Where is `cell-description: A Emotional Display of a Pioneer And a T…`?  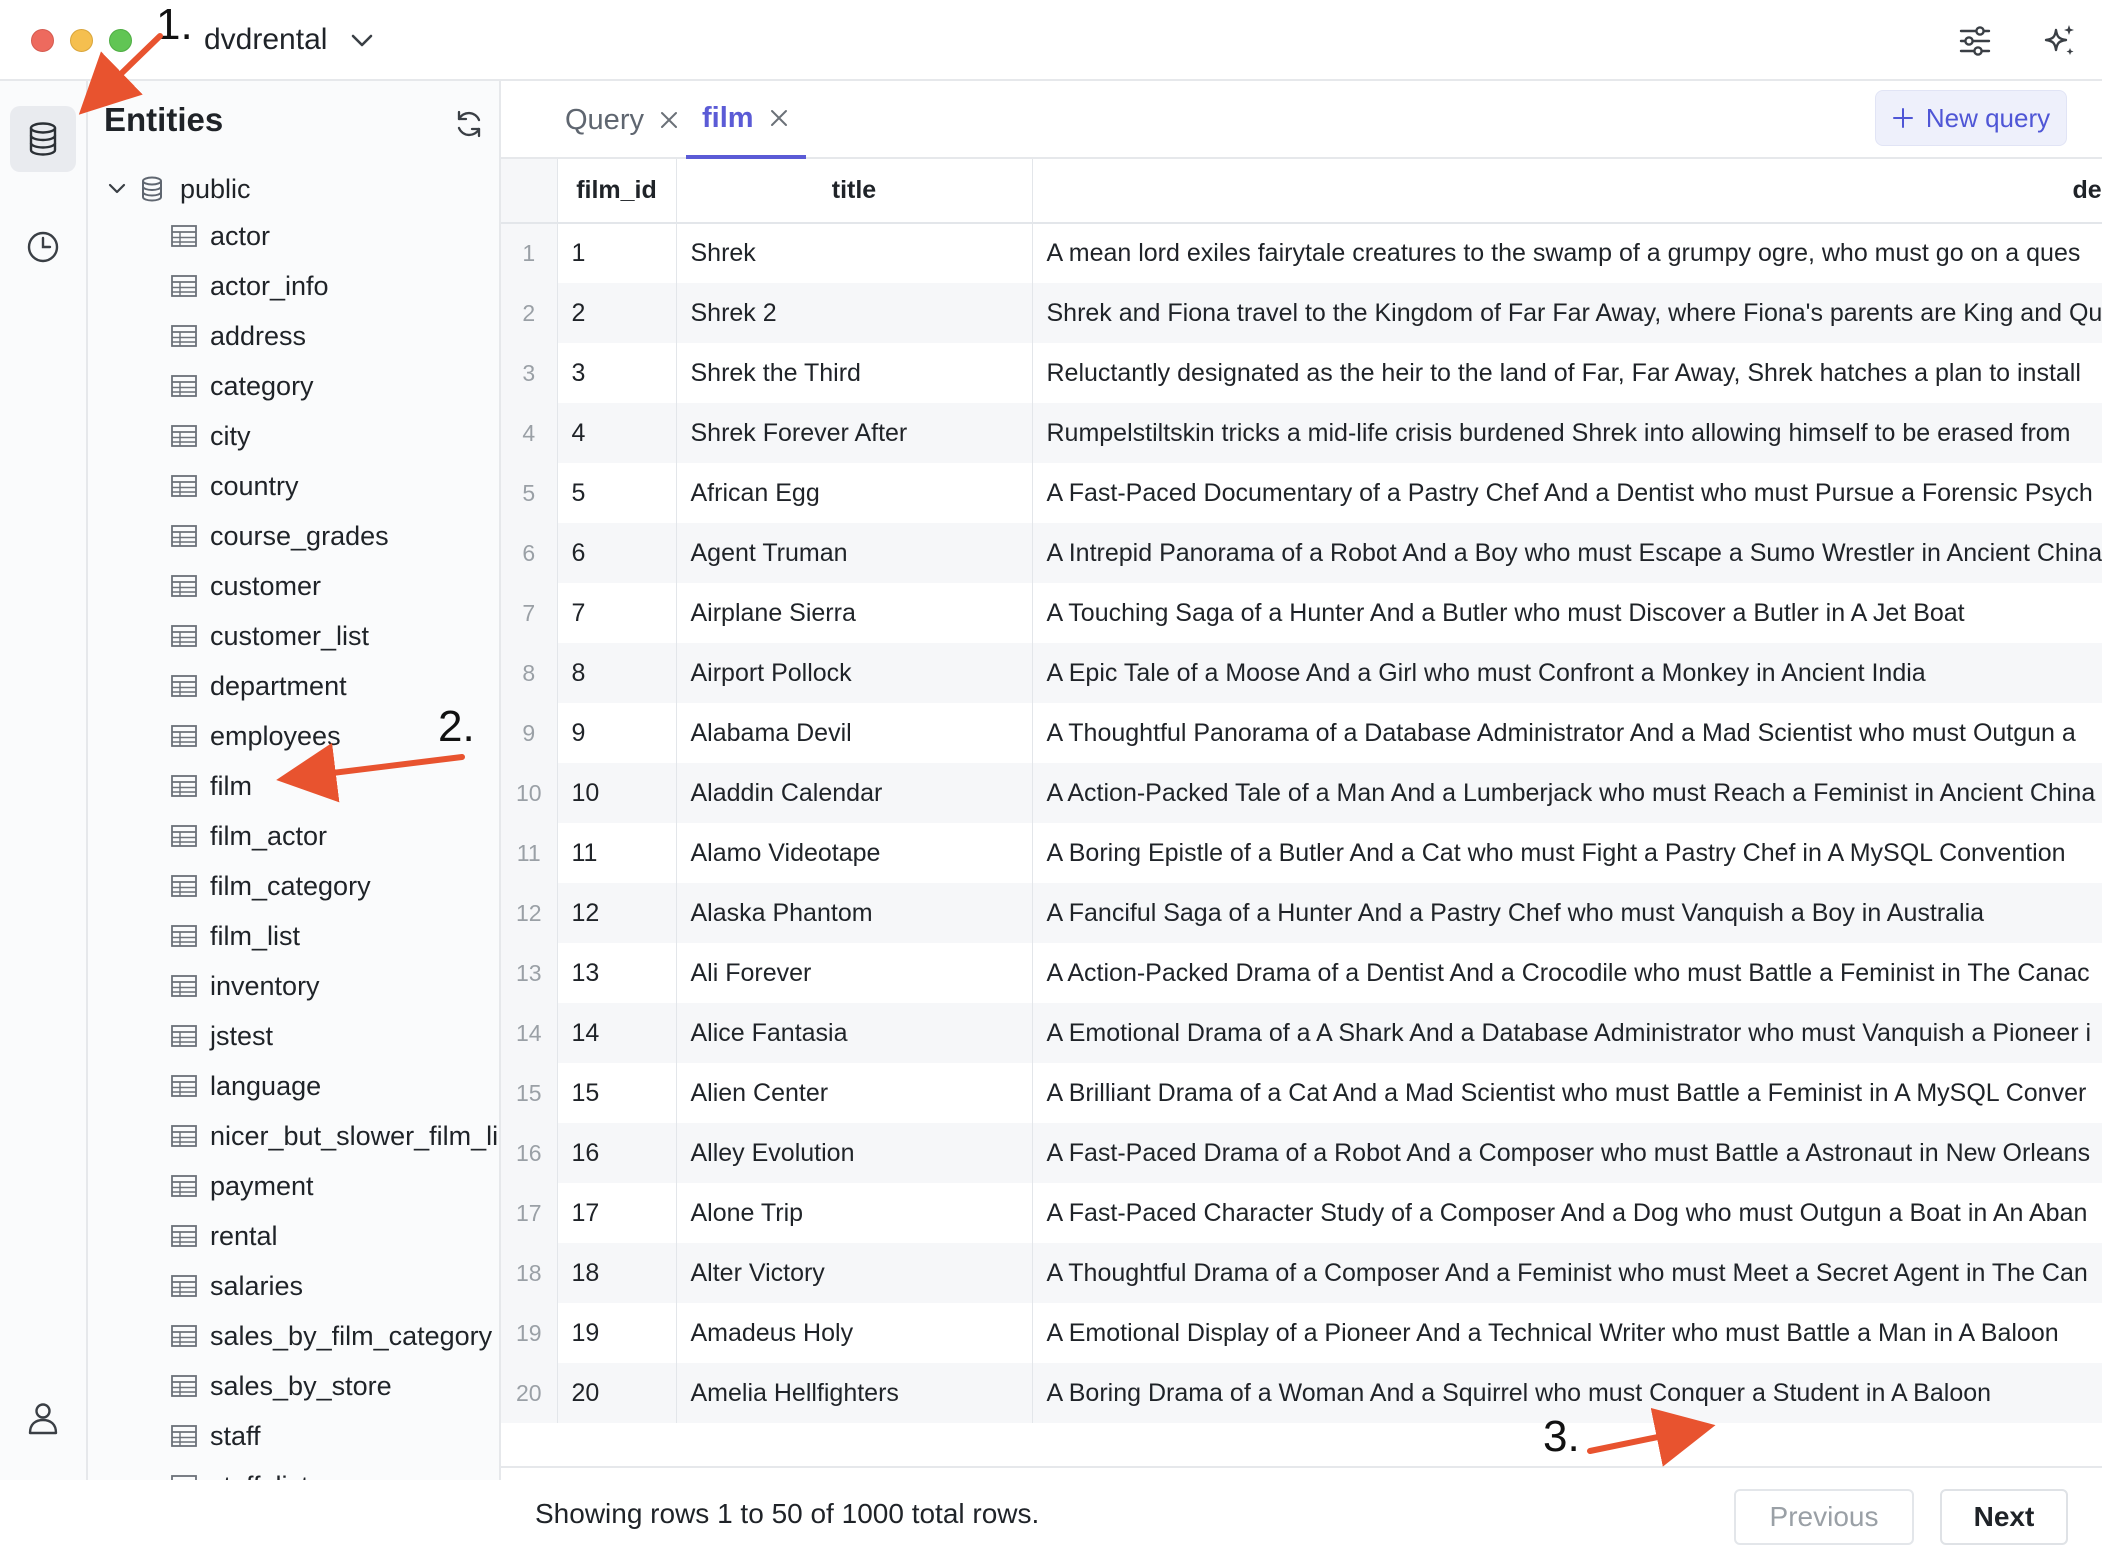
cell-description: A Emotional Display of a Pioneer And a T… is located at coordinates (1567, 1333).